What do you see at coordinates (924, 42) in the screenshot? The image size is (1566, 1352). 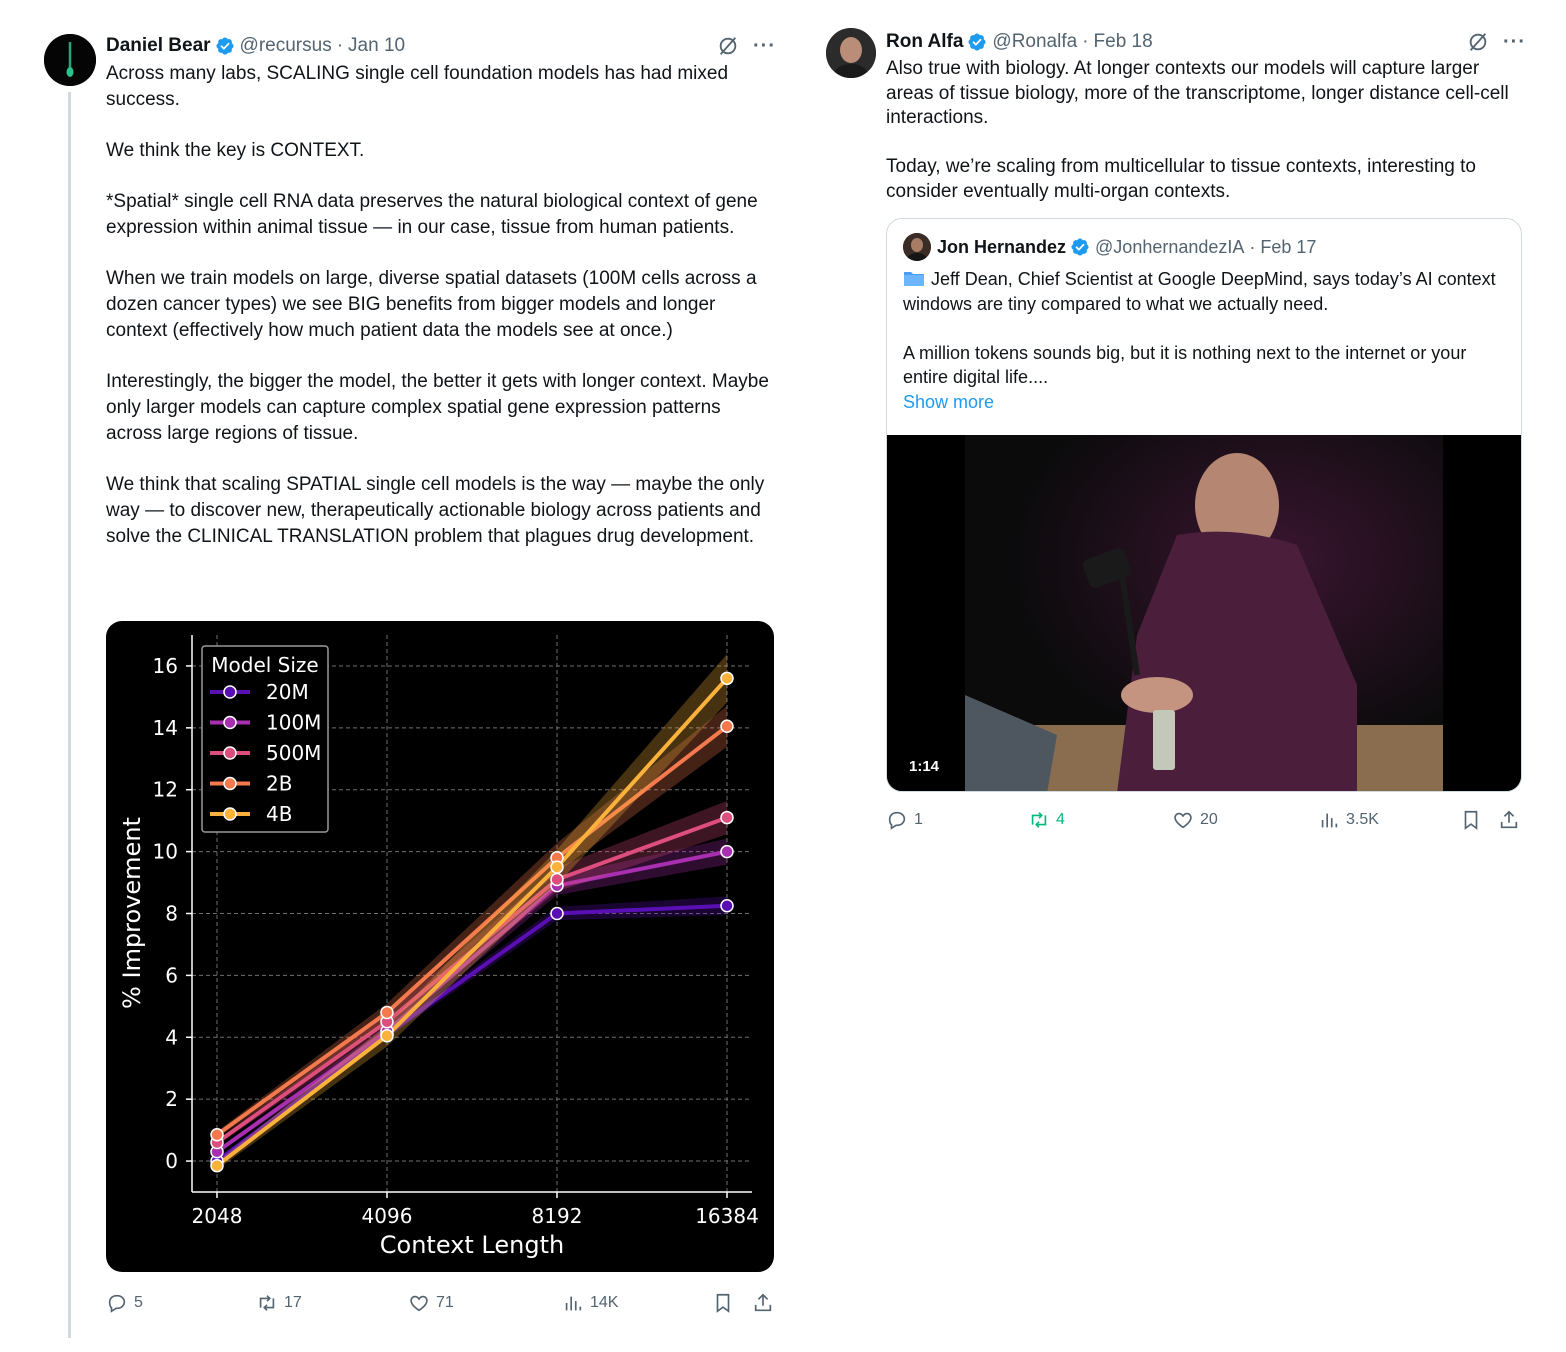 I see `author-name: Ron Alfa` at bounding box center [924, 42].